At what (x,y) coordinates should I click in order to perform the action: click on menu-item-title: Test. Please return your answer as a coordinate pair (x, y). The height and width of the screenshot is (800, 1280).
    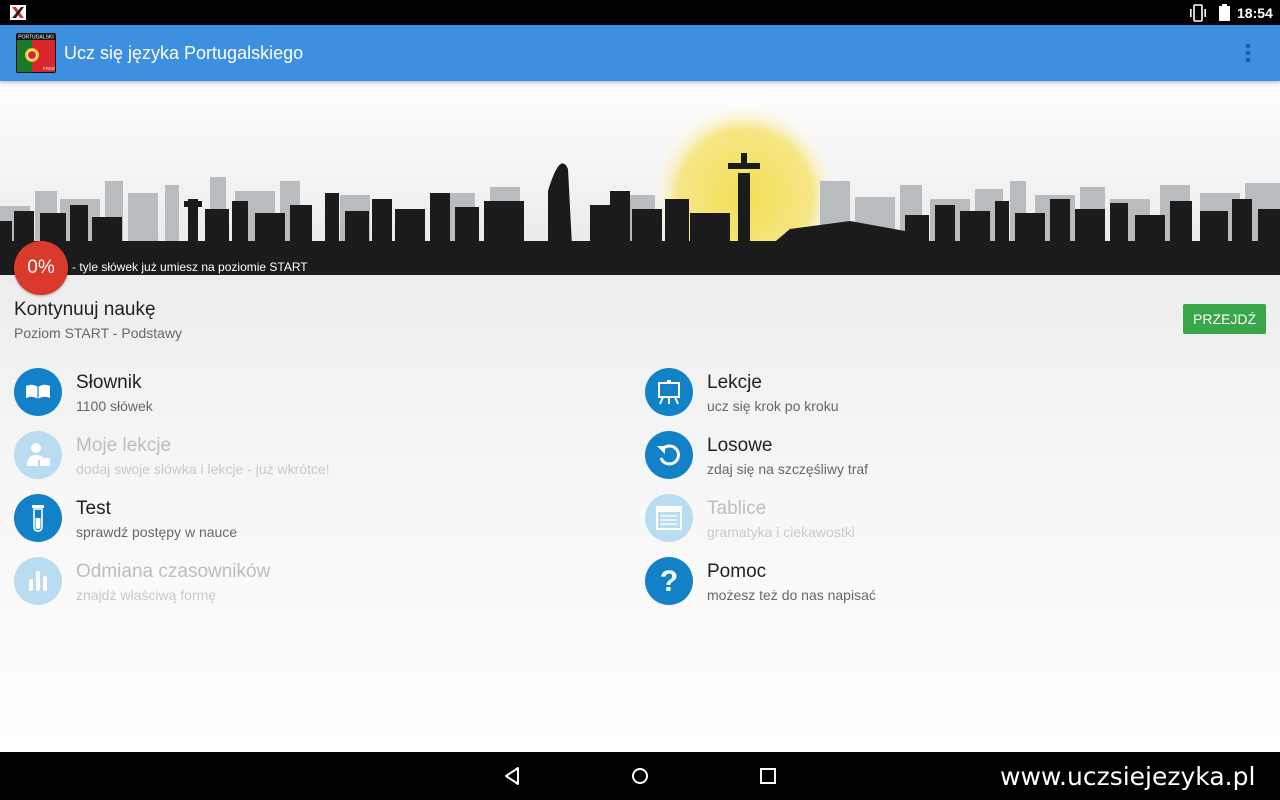
    Looking at the image, I should click on (93, 508).